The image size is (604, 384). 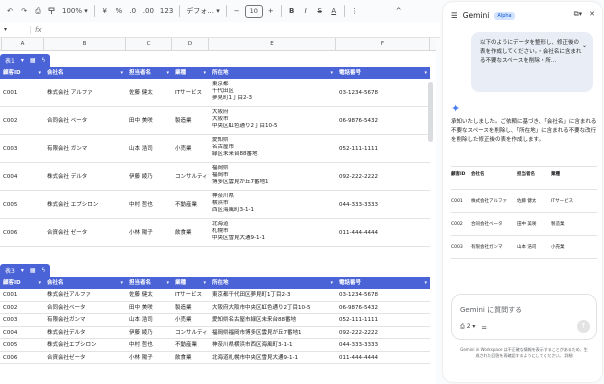 What do you see at coordinates (202, 11) in the screenshot?
I see `font-select: デフォ... ▾` at bounding box center [202, 11].